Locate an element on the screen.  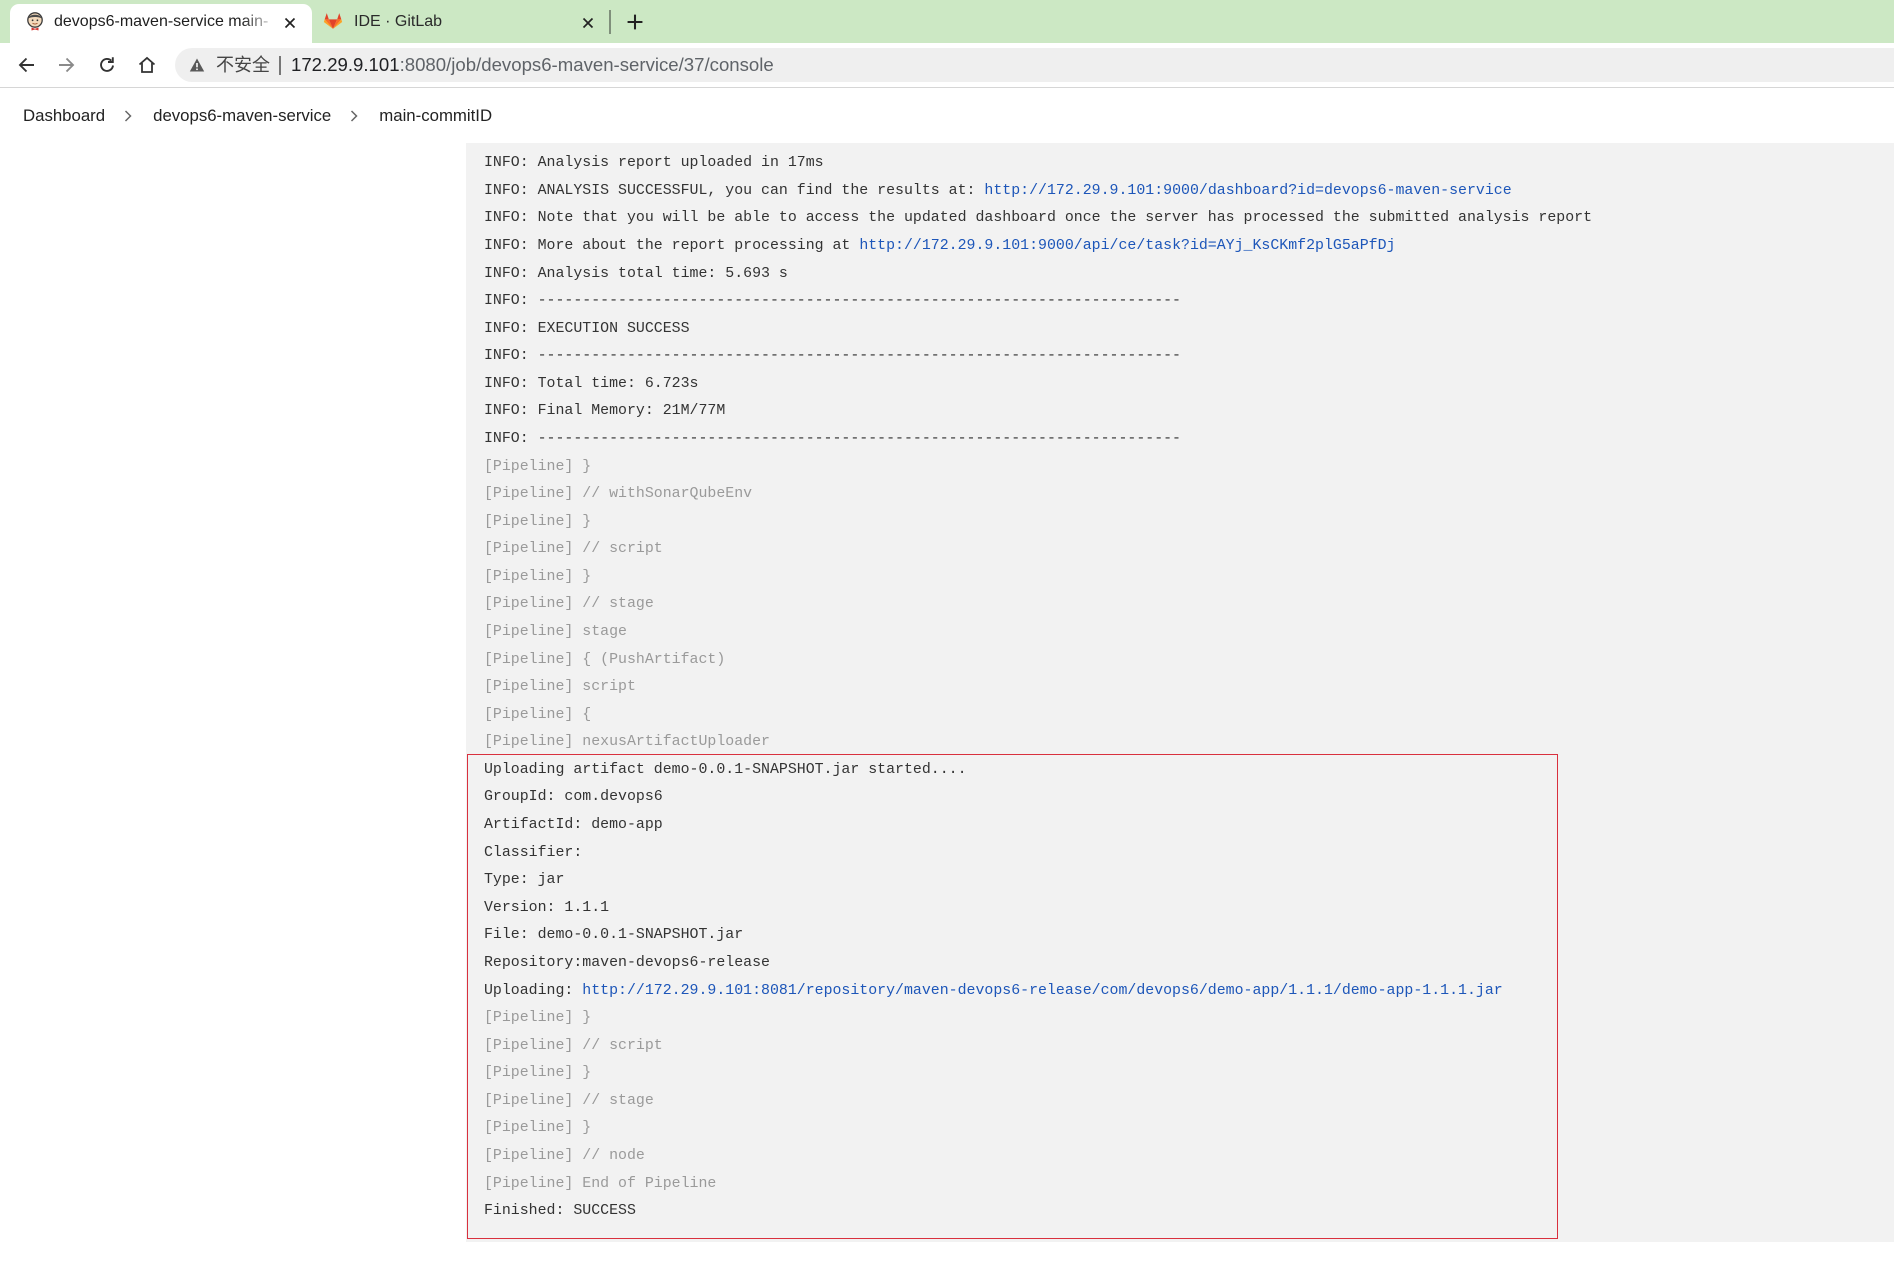
console-line: Repository:maven-devops6-release is located at coordinates (1038, 964).